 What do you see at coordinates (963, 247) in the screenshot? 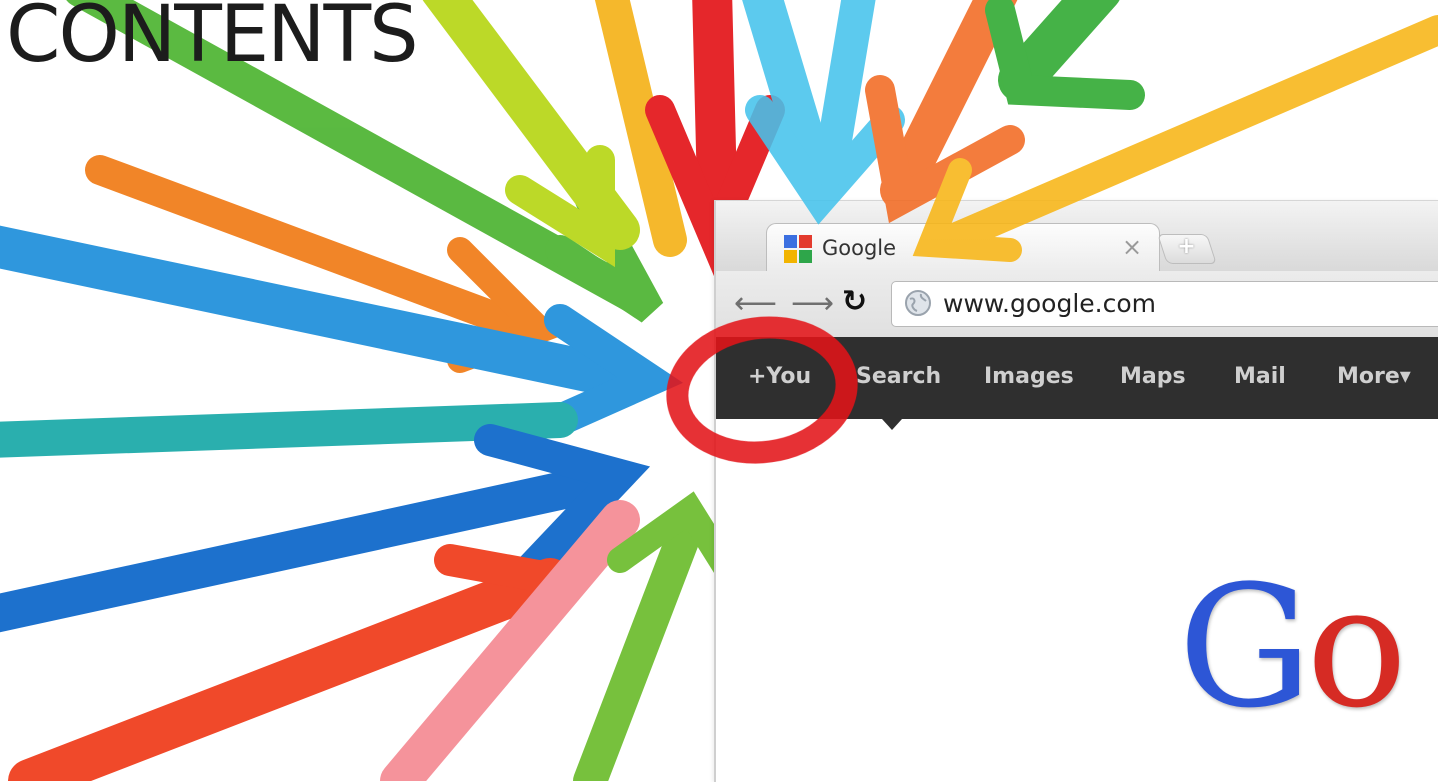
I see `tab-google: Google ×` at bounding box center [963, 247].